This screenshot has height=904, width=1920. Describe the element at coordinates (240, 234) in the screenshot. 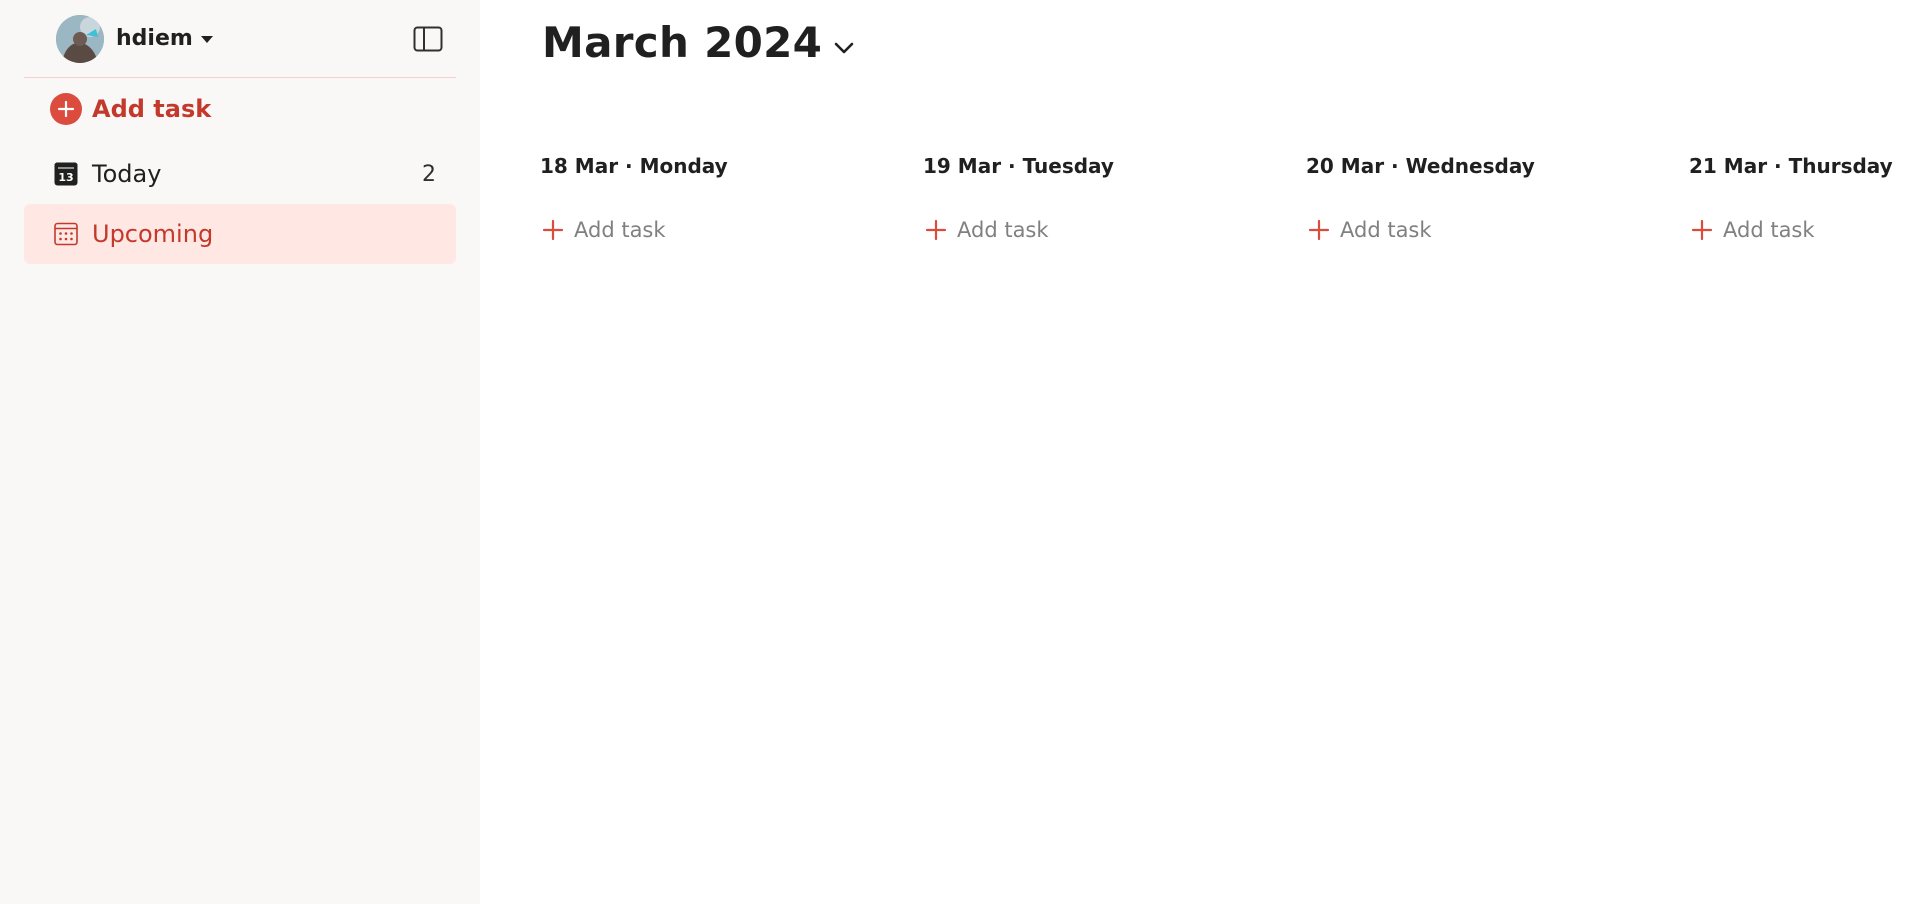

I see `sidebar-item-upcoming: Upcoming` at that location.